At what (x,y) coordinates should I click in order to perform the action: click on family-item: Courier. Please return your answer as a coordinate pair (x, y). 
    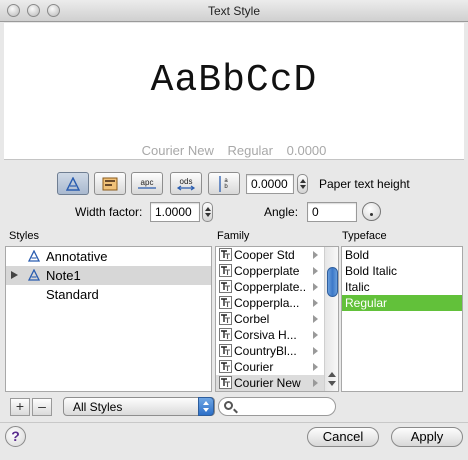
    Looking at the image, I should click on (277, 367).